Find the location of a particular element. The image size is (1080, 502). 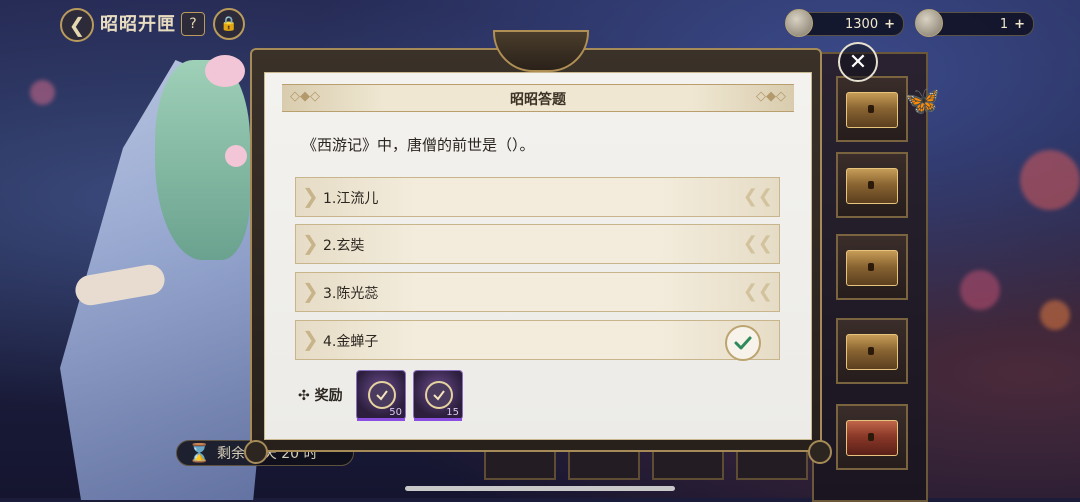

chest-column is located at coordinates (870, 277).